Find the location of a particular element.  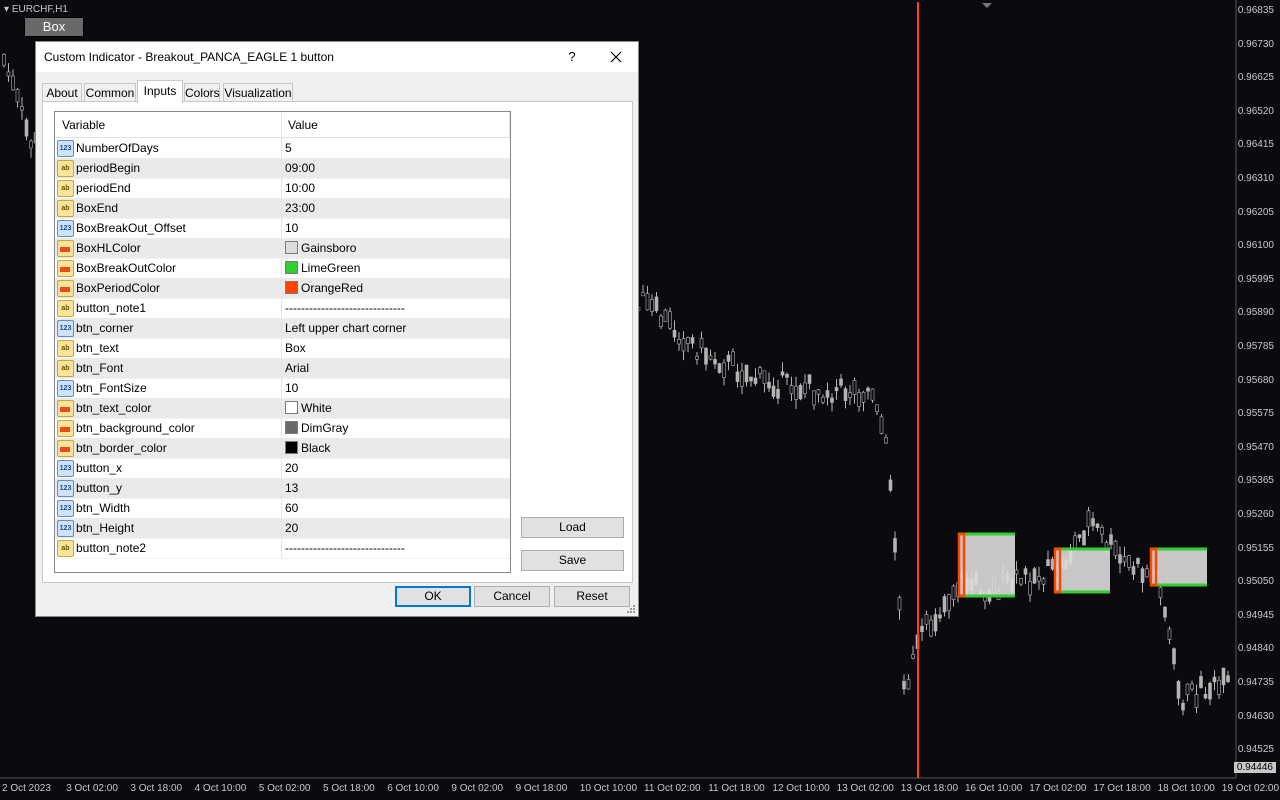

time-tick-label: 3 Oct 02:00 is located at coordinates (92, 788).